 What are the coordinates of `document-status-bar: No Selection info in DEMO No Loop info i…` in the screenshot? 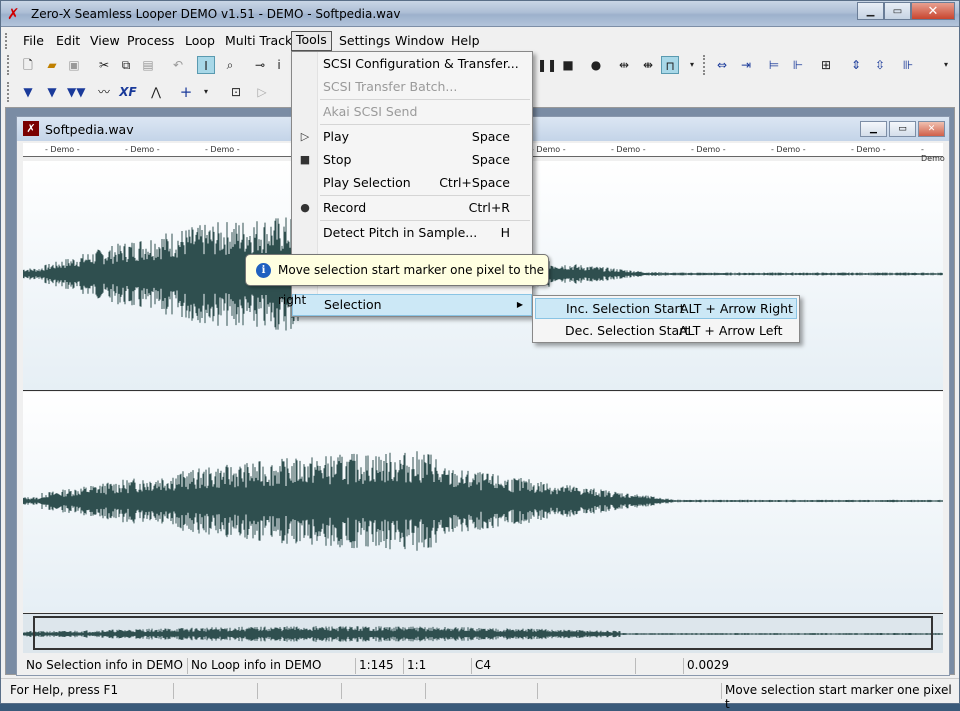 It's located at (483, 665).